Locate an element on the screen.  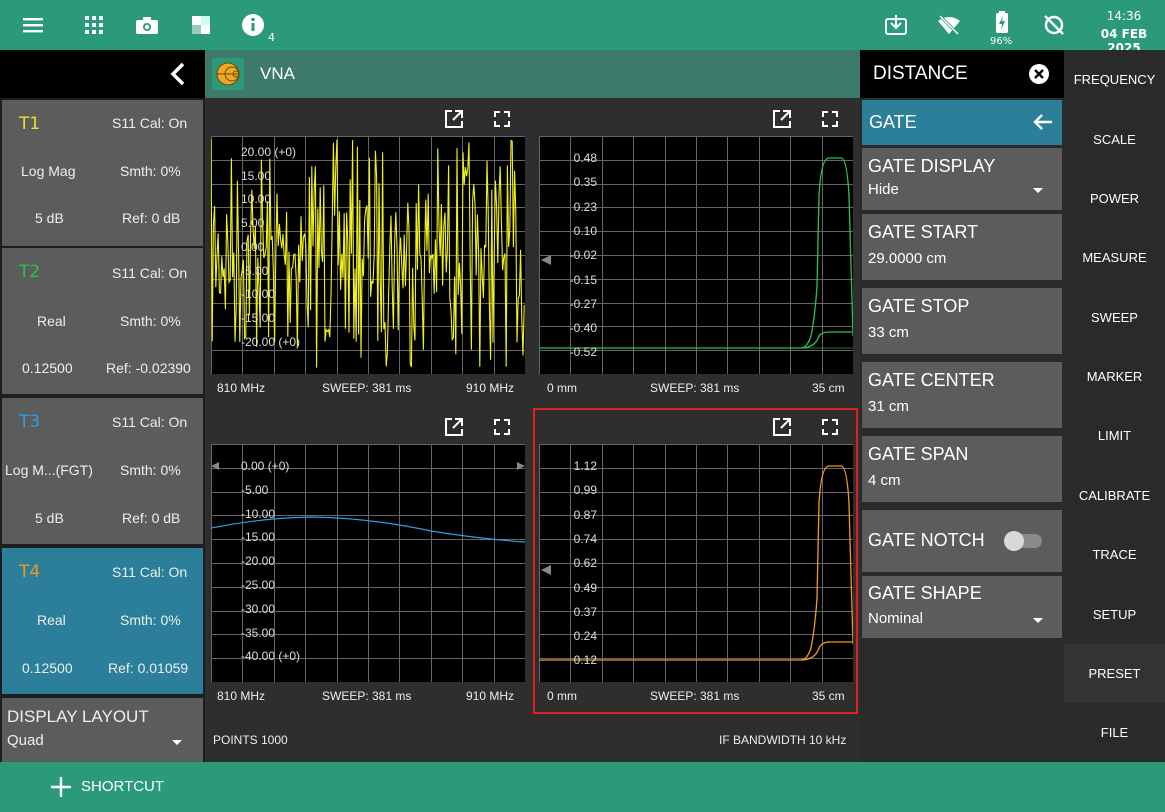
menu-setup: SETUP is located at coordinates (1114, 614).